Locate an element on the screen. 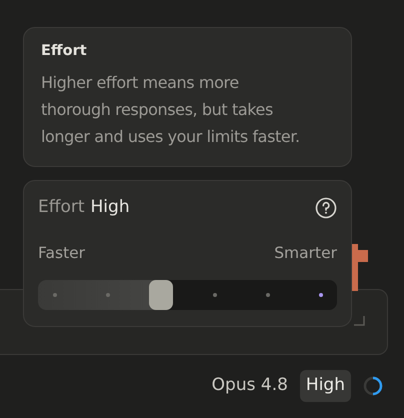 The width and height of the screenshot is (404, 418). tooltip-title: Effort is located at coordinates (64, 51).